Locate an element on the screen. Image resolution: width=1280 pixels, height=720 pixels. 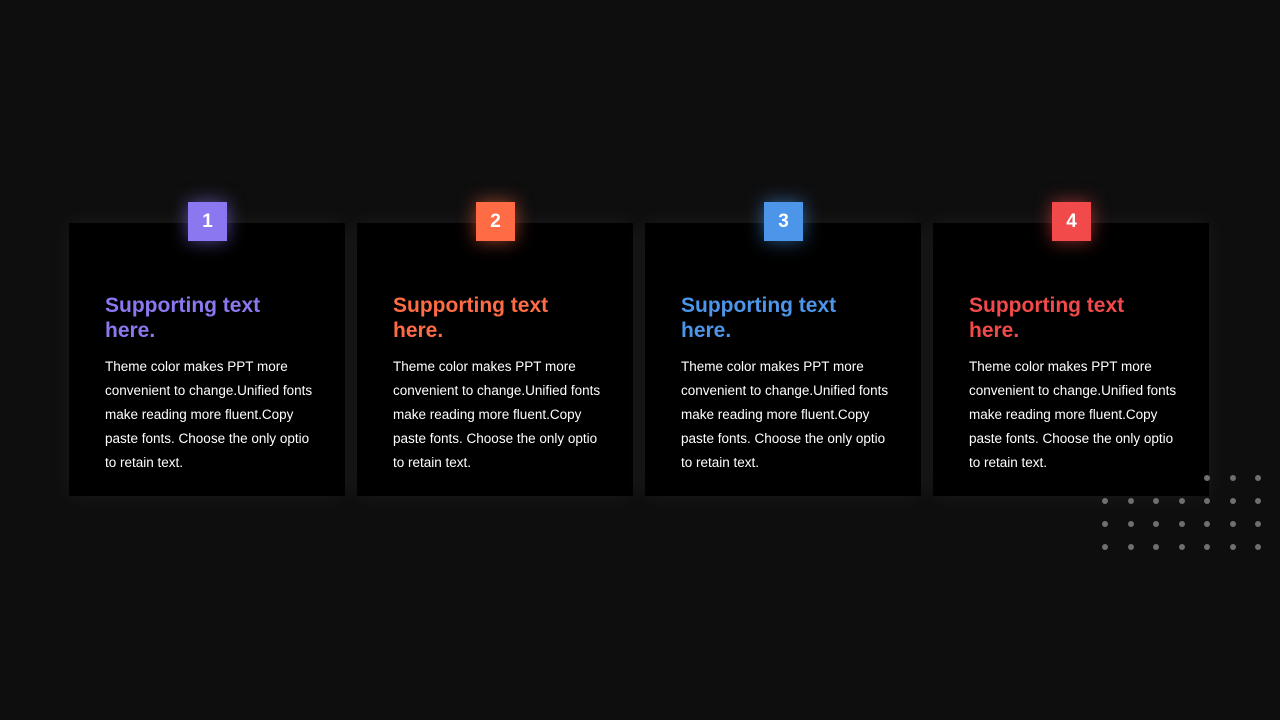
card-title-2: Supporting text here. is located at coordinates (471, 318).